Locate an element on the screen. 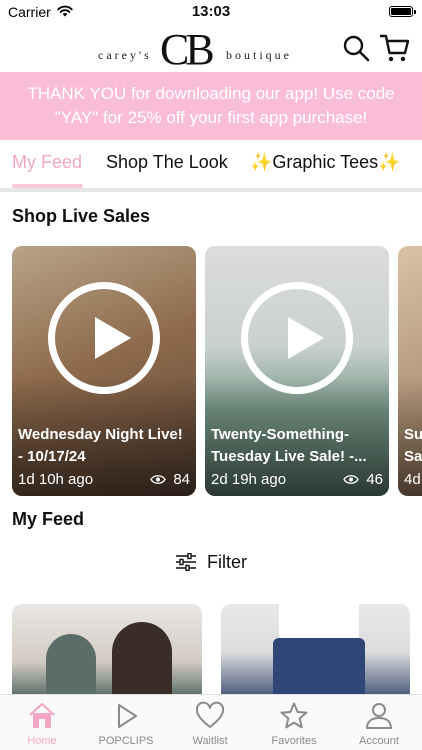 The height and width of the screenshot is (750, 422). star-icon is located at coordinates (294, 715).